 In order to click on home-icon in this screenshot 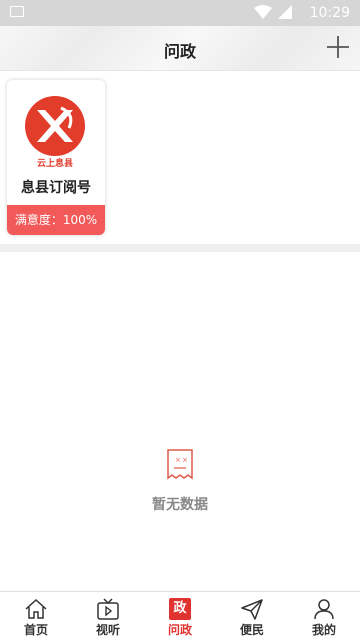, I will do `click(36, 608)`.